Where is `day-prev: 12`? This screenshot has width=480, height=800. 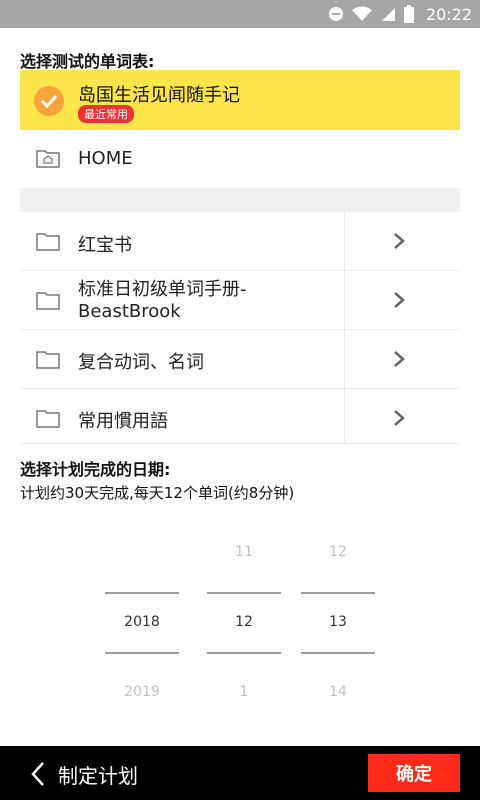 day-prev: 12 is located at coordinates (338, 552).